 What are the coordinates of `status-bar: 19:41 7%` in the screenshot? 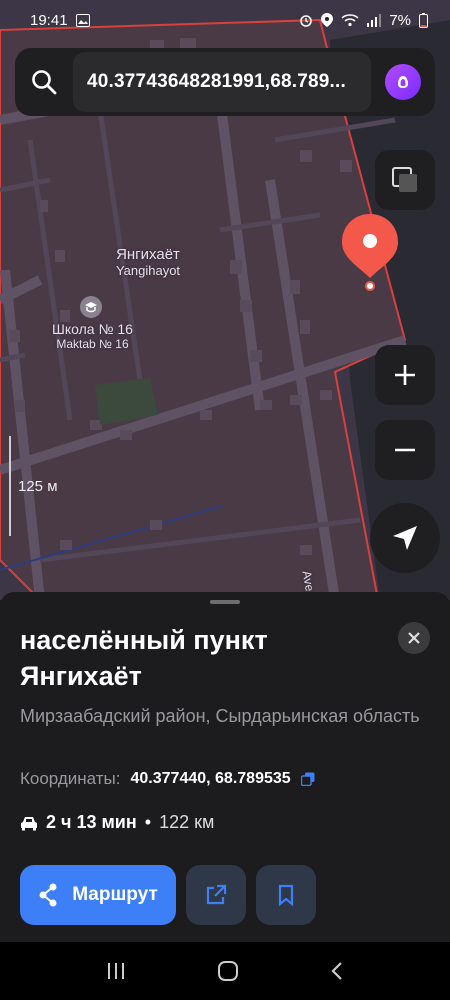 It's located at (225, 20).